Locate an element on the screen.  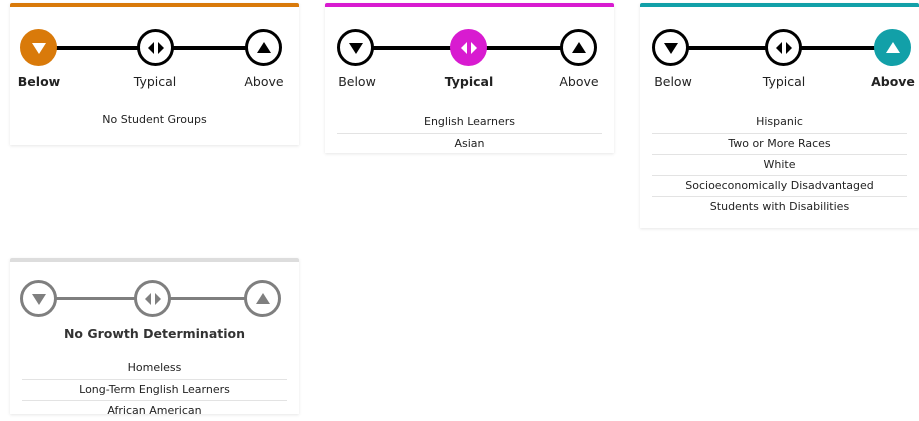
student-groups-list: English Learners Asian is located at coordinates (469, 122).